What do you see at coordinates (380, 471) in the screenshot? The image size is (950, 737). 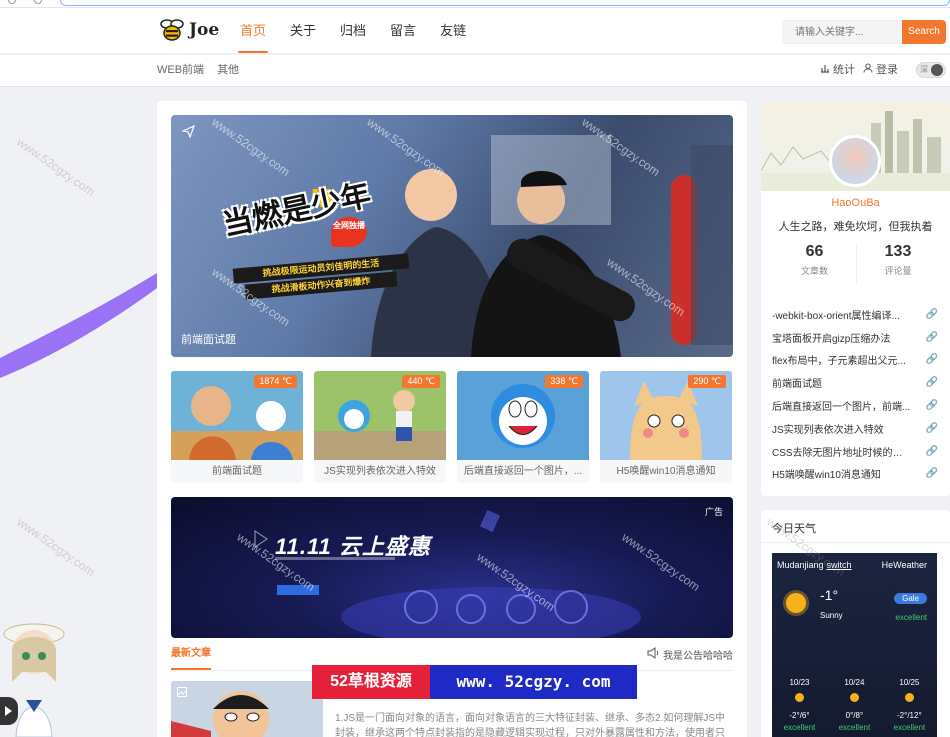 I see `post-title: JS实现列表依次进入特效` at bounding box center [380, 471].